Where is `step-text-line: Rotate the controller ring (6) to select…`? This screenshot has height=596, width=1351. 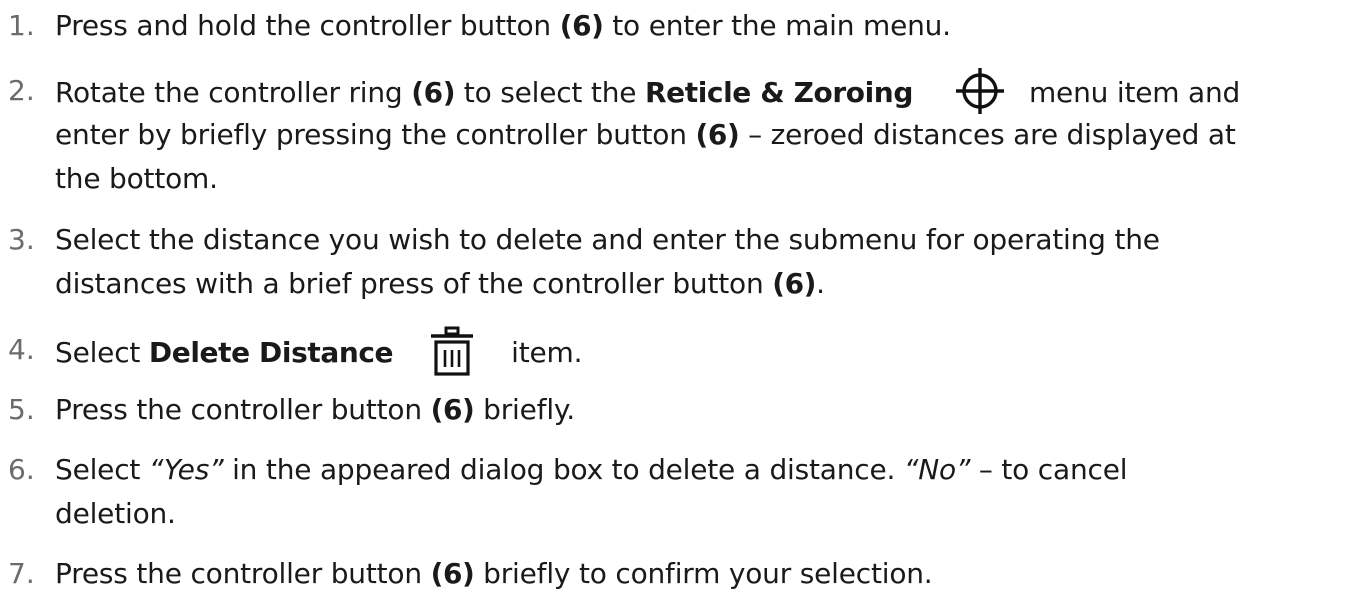
step-text-line: Rotate the controller ring (6) to select… is located at coordinates (647, 92).